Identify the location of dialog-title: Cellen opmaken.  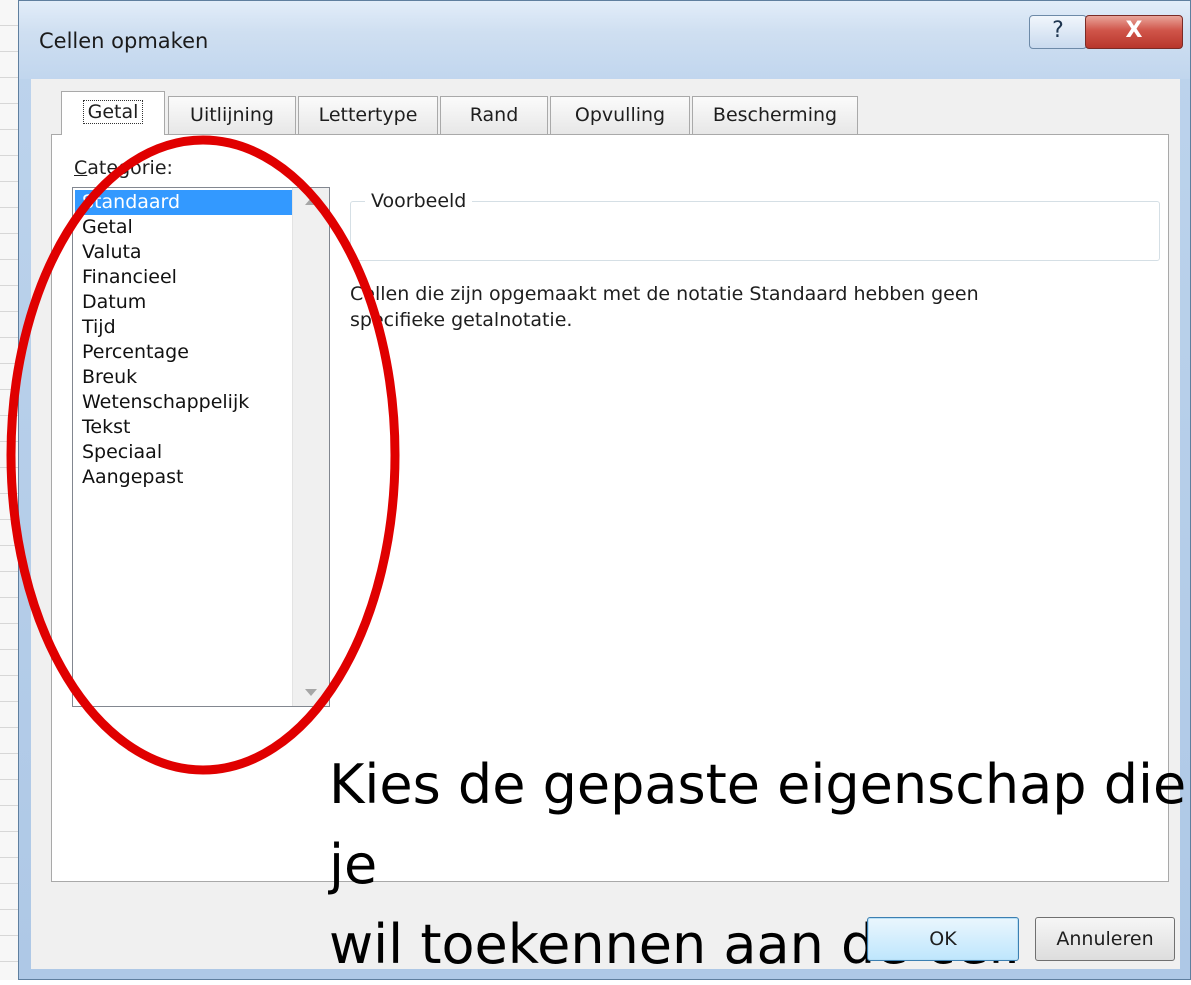
(124, 41).